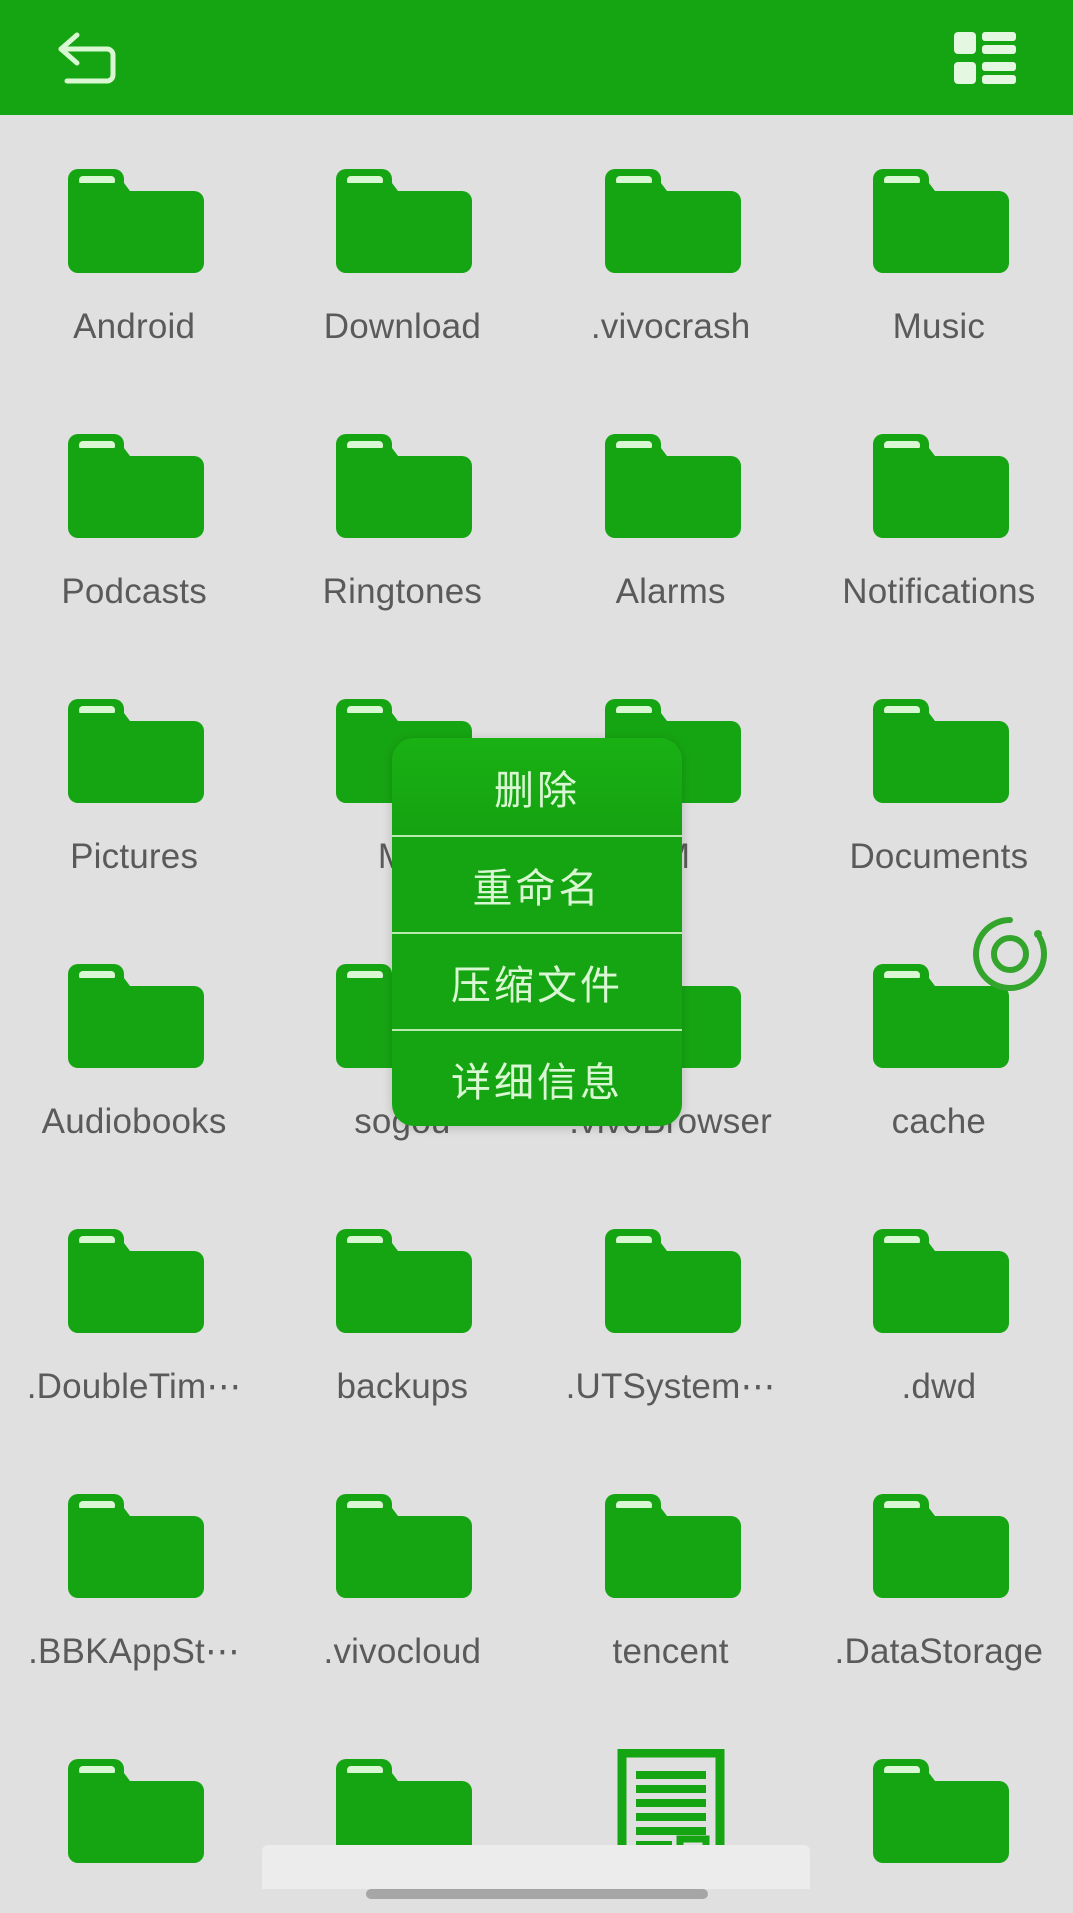  I want to click on list-view-icon, so click(985, 57).